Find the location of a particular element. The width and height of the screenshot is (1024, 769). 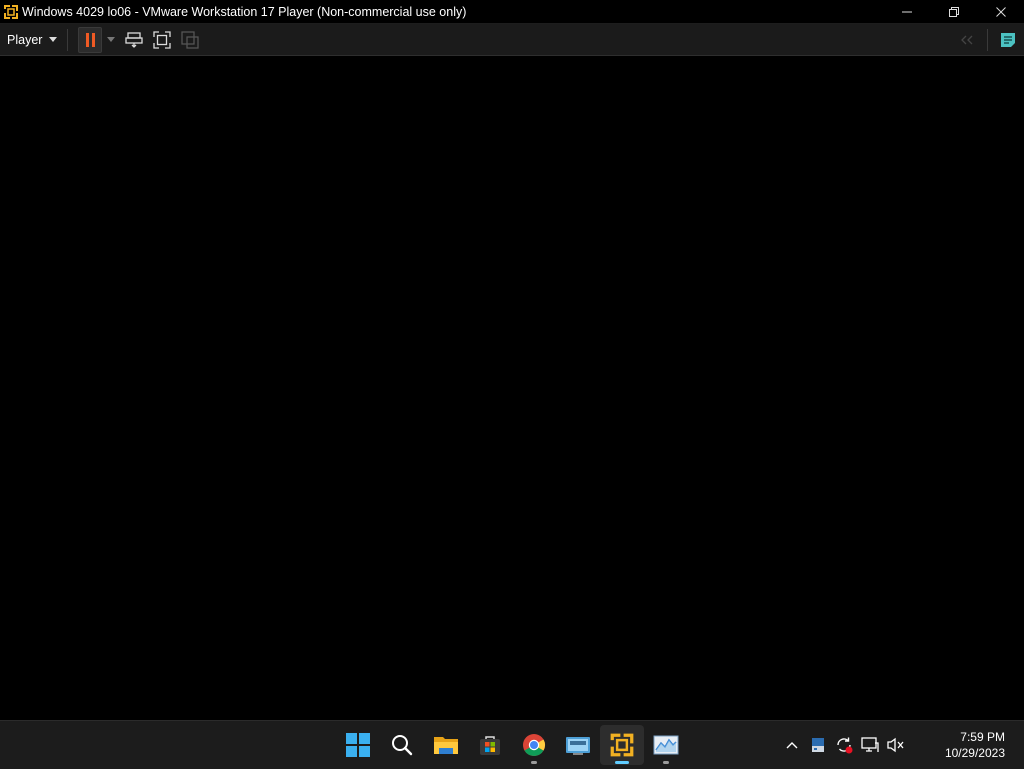

send-ctrl-alt-del-button is located at coordinates (134, 40).